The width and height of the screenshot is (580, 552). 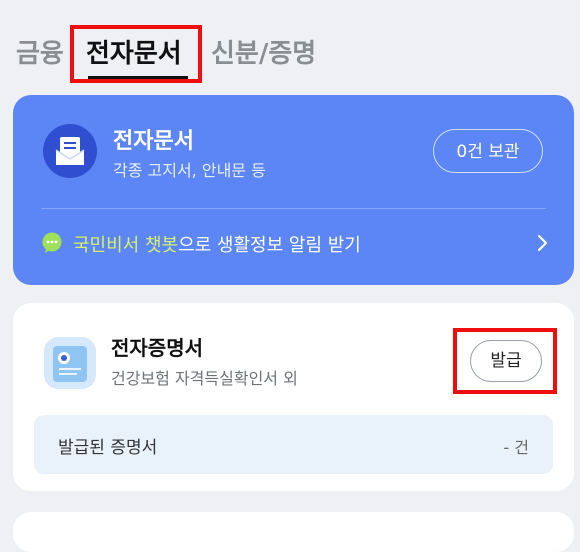 I want to click on edoc-title: 전자문서, so click(x=153, y=141).